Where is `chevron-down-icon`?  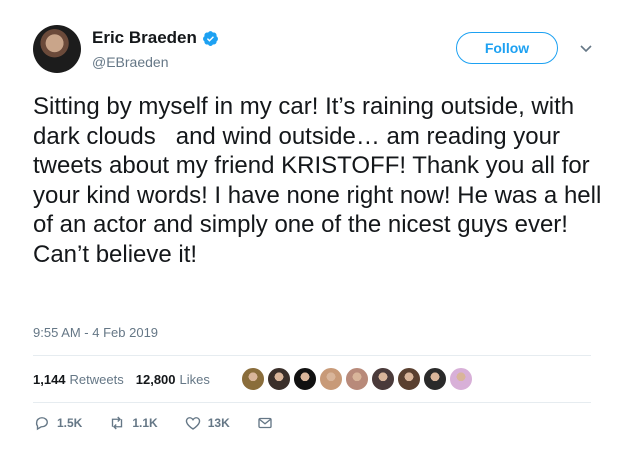
chevron-down-icon is located at coordinates (586, 48).